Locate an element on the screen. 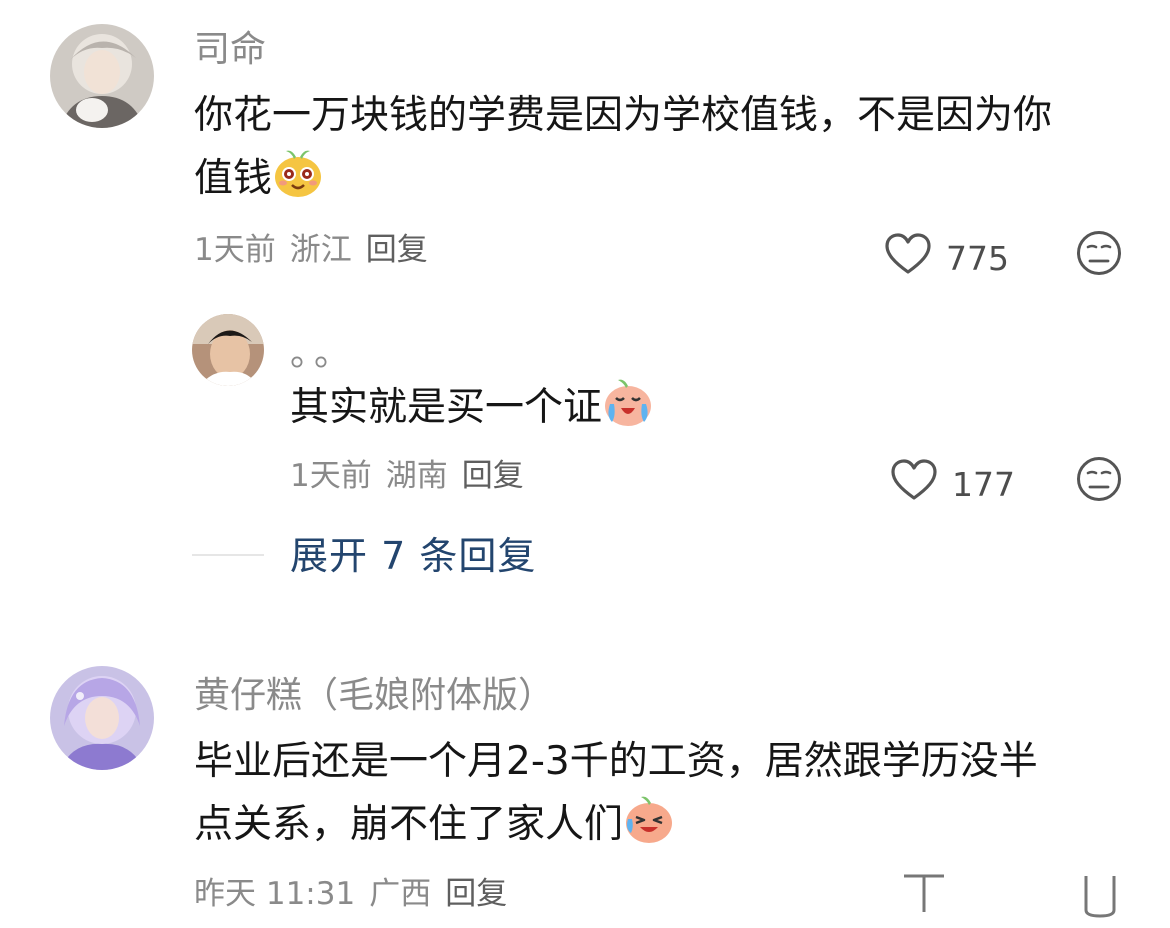  like-button: 775 is located at coordinates (946, 258).